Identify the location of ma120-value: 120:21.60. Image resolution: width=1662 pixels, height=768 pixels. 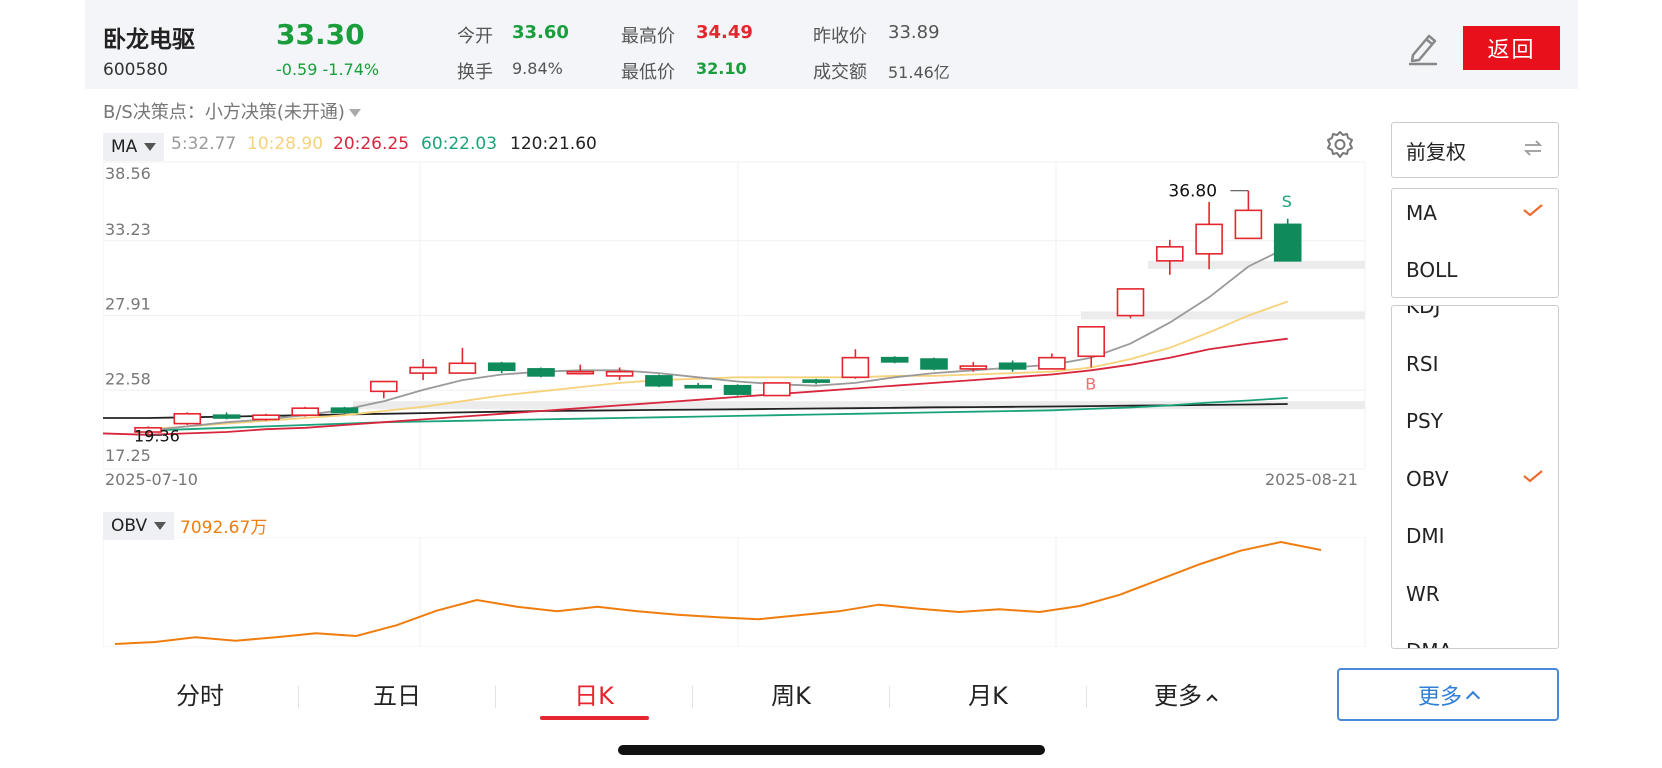
(553, 144).